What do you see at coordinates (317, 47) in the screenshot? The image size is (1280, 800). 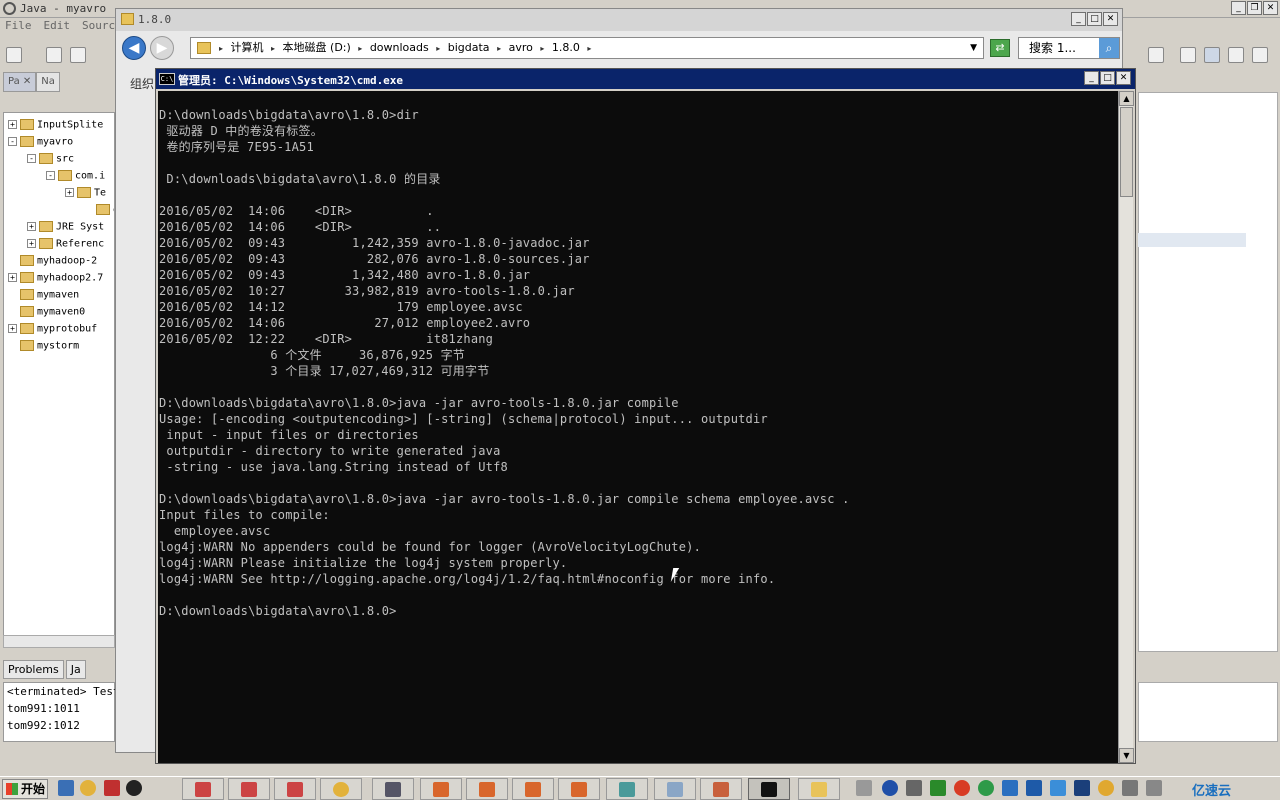 I see `breadcrumb-drive: 本地磁盘 (D:)` at bounding box center [317, 47].